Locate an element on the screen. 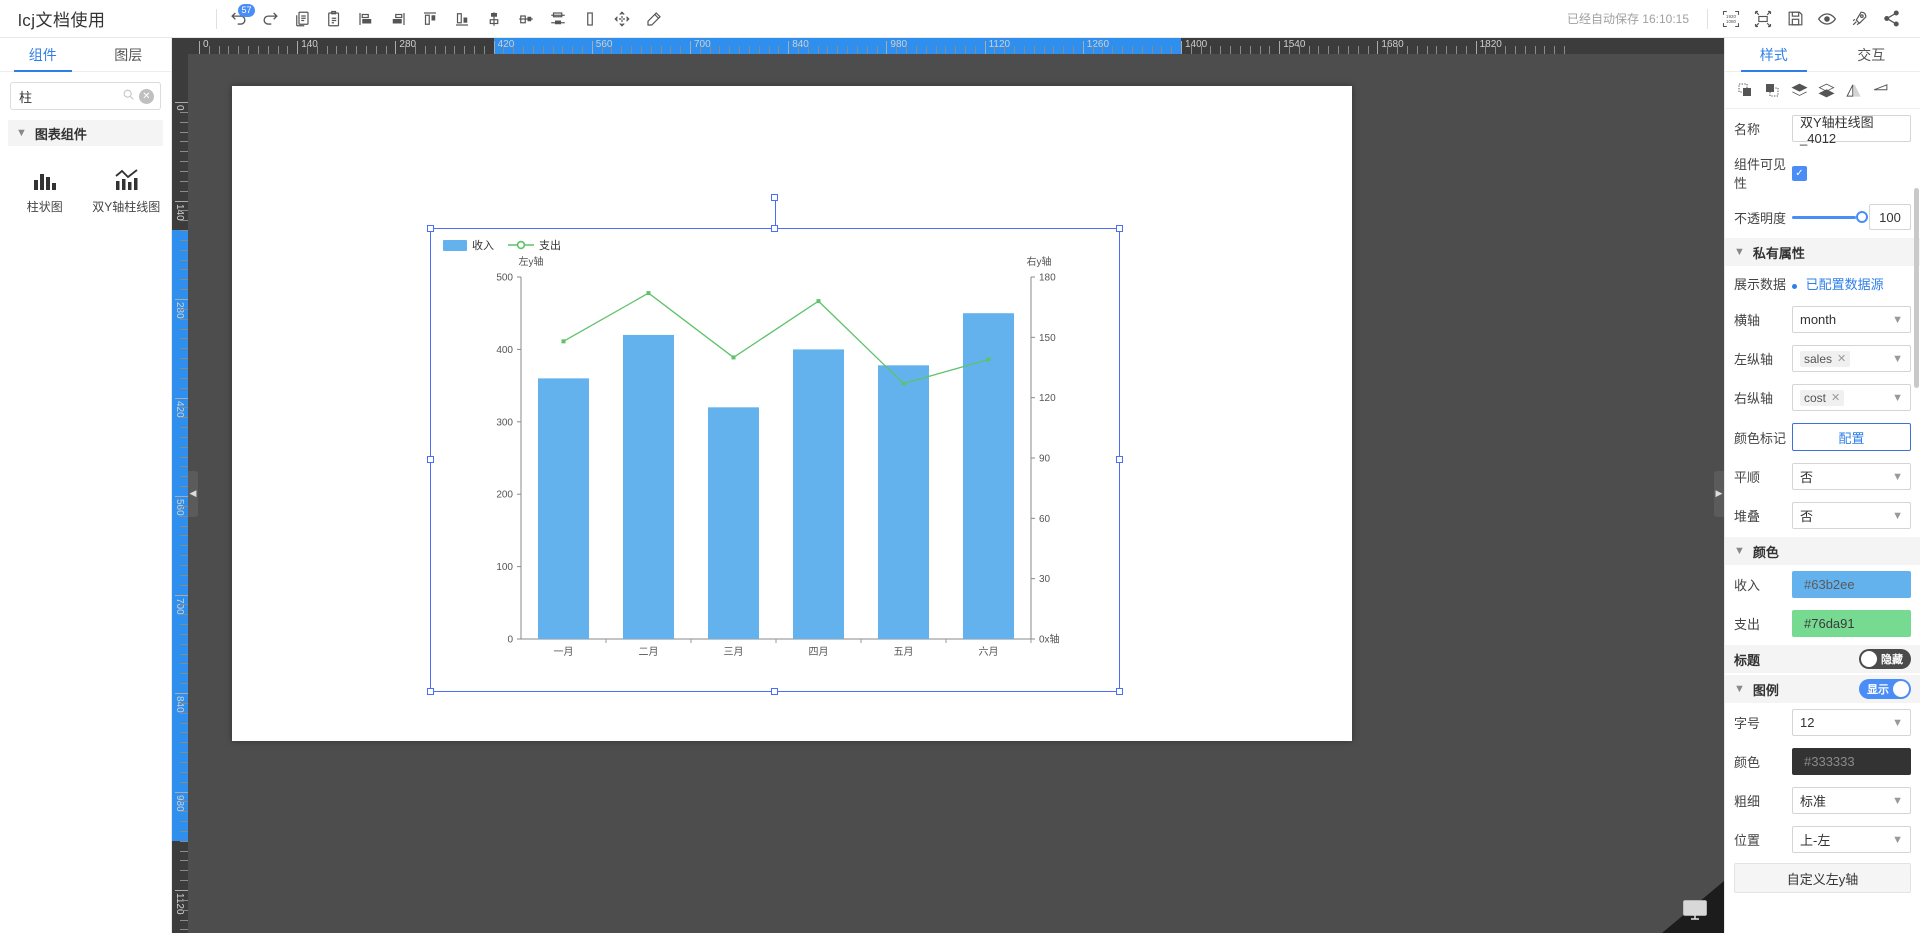 The width and height of the screenshot is (1920, 933). flip-vertical-icon is located at coordinates (1880, 90).